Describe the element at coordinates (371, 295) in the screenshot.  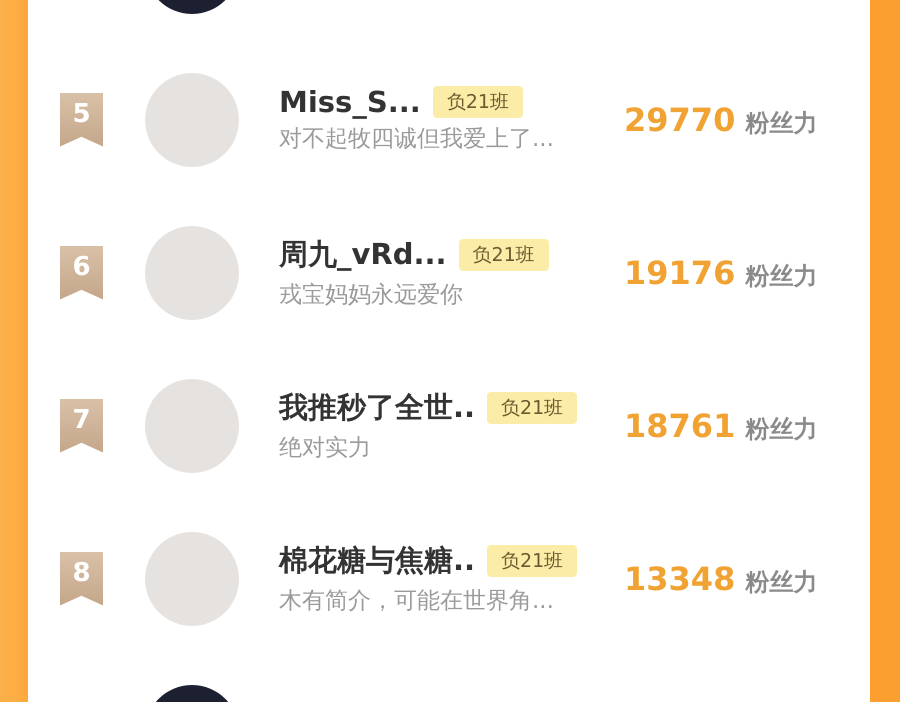
I see `user-bio: 戎宝妈妈永远爱你` at that location.